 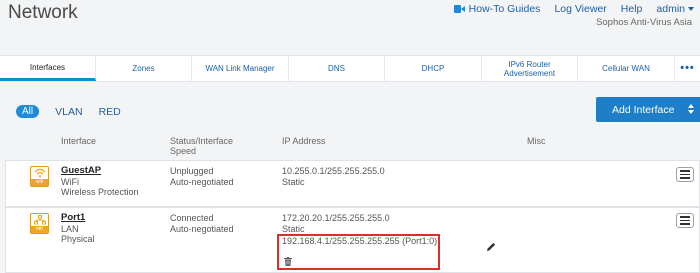 I want to click on tab-zones: Zones, so click(x=144, y=68).